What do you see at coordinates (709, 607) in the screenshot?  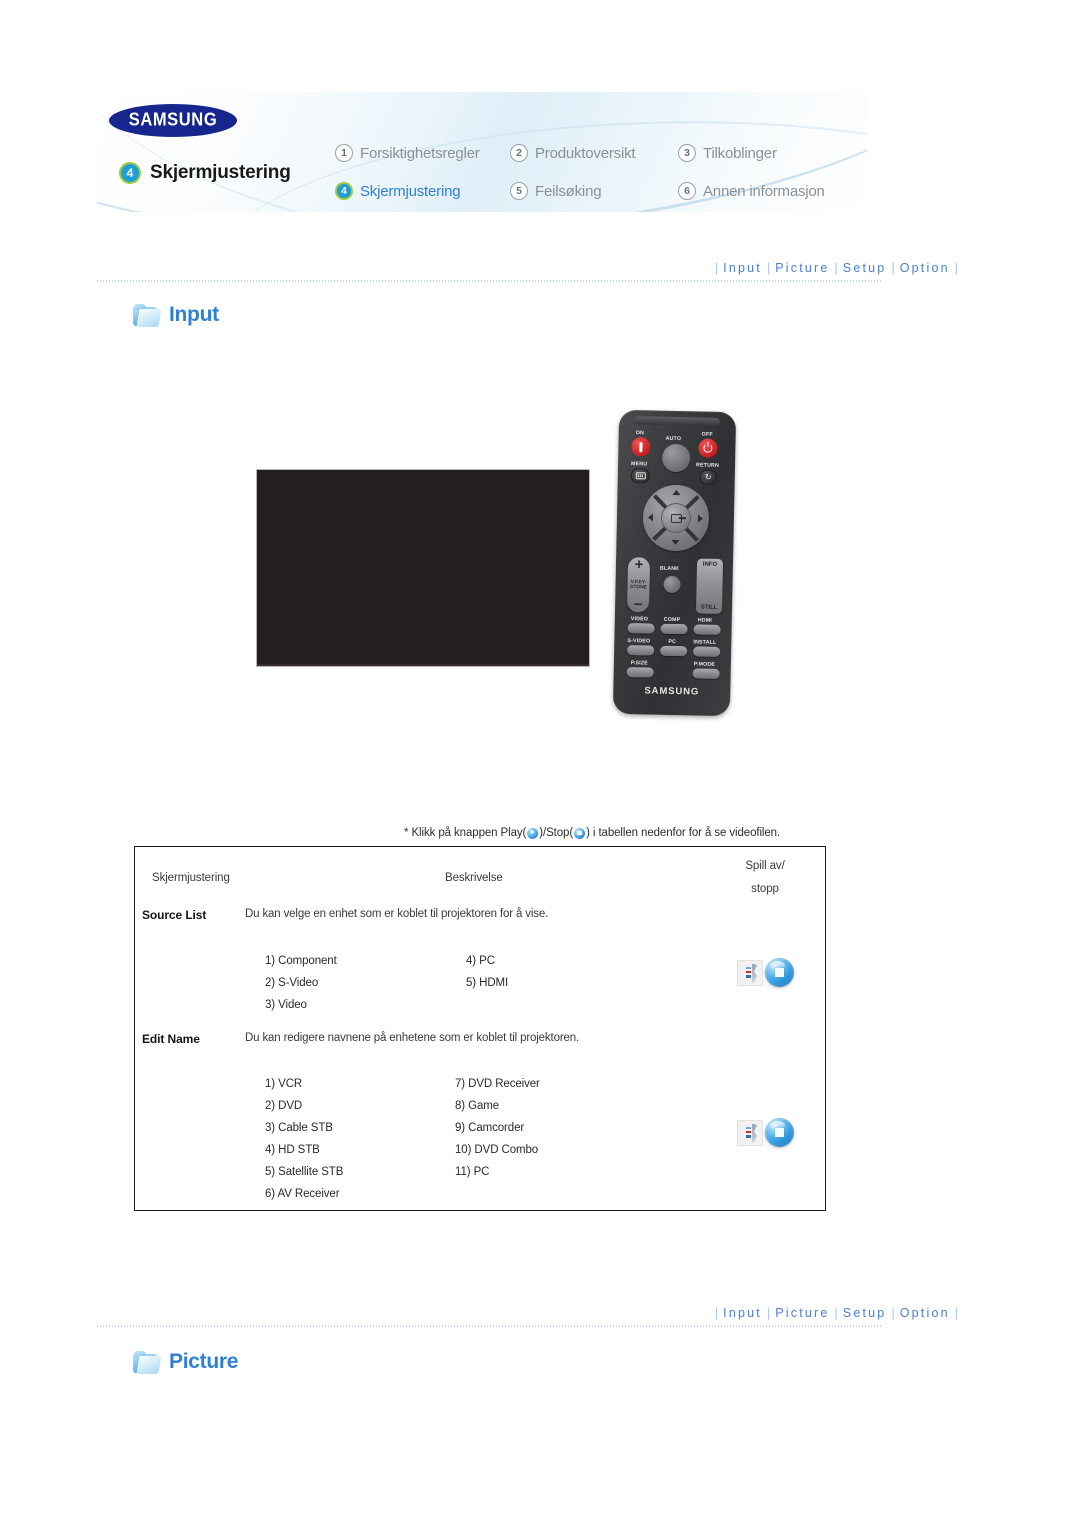 I see `remote-label-still: STILL` at bounding box center [709, 607].